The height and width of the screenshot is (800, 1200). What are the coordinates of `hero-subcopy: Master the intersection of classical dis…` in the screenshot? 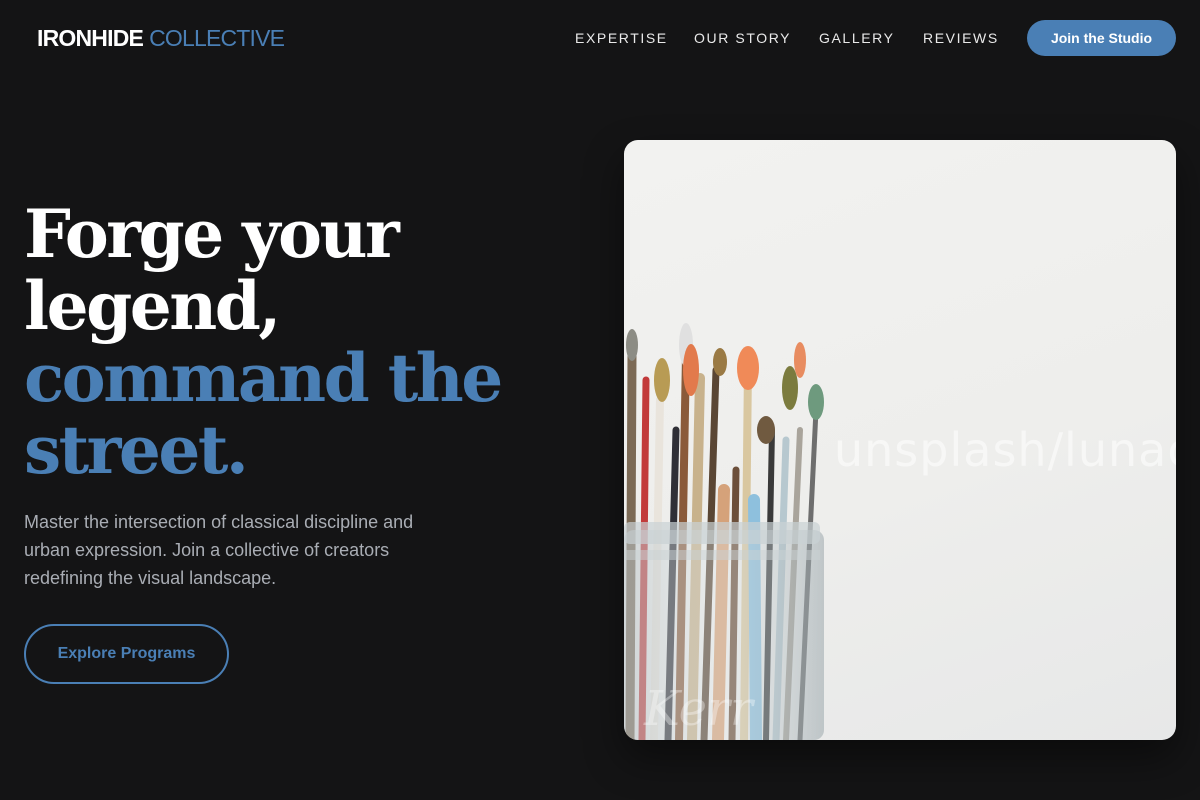 It's located at (219, 550).